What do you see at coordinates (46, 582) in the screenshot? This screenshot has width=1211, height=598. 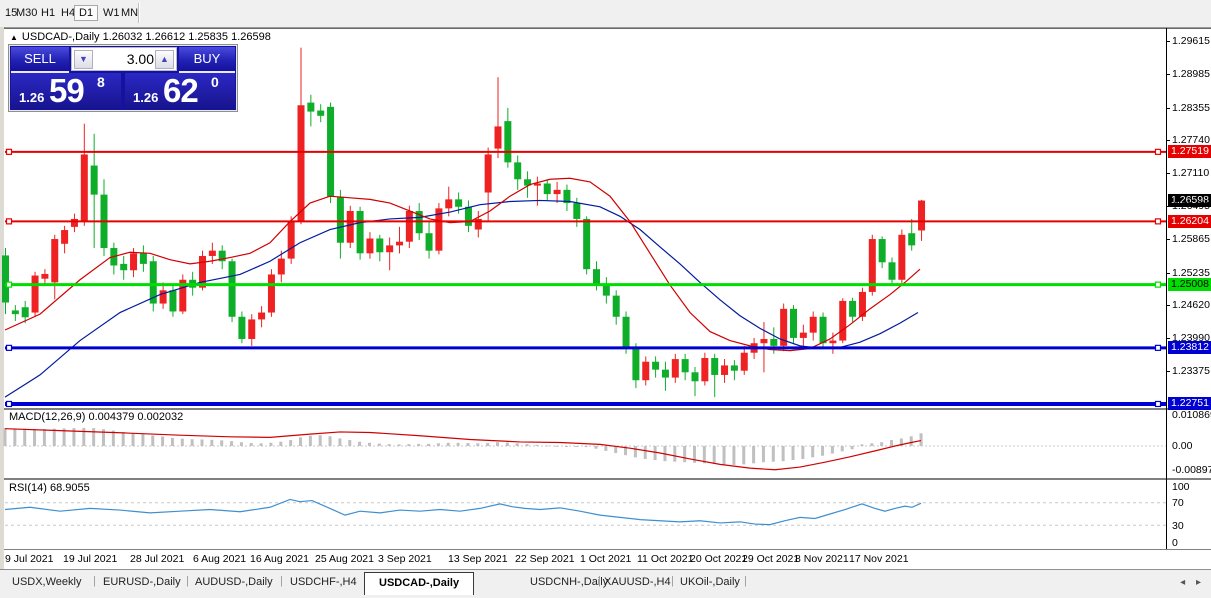 I see `chart-tab-usdx: USDX,Weekly` at bounding box center [46, 582].